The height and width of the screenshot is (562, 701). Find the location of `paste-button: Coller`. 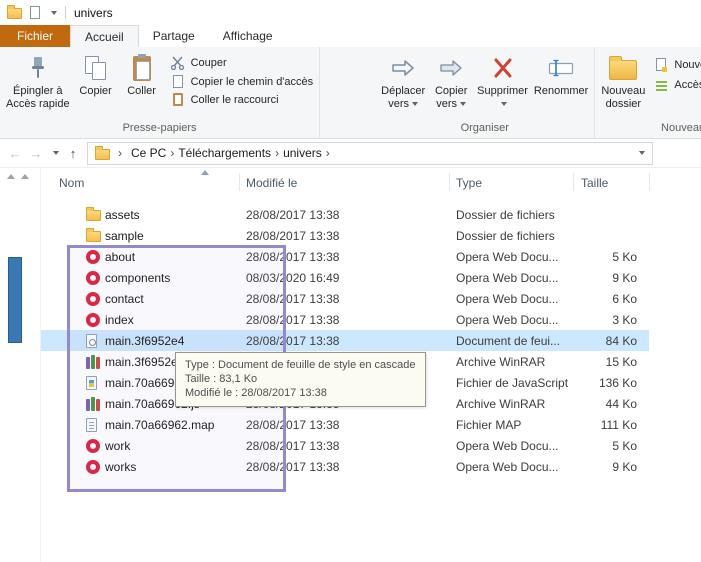

paste-button: Coller is located at coordinates (142, 85).